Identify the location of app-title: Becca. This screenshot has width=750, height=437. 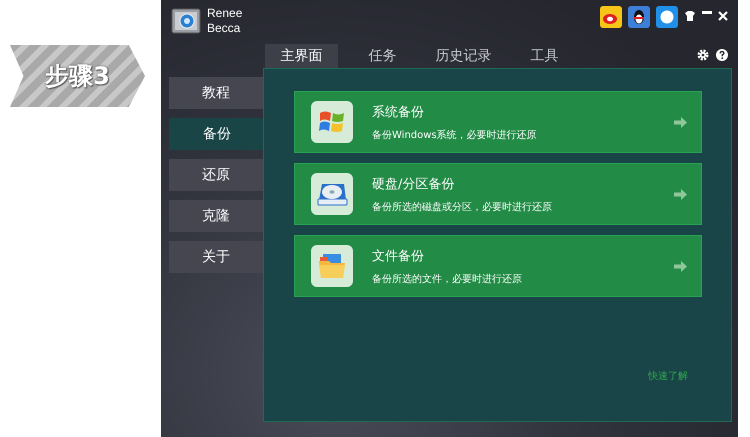
(224, 28).